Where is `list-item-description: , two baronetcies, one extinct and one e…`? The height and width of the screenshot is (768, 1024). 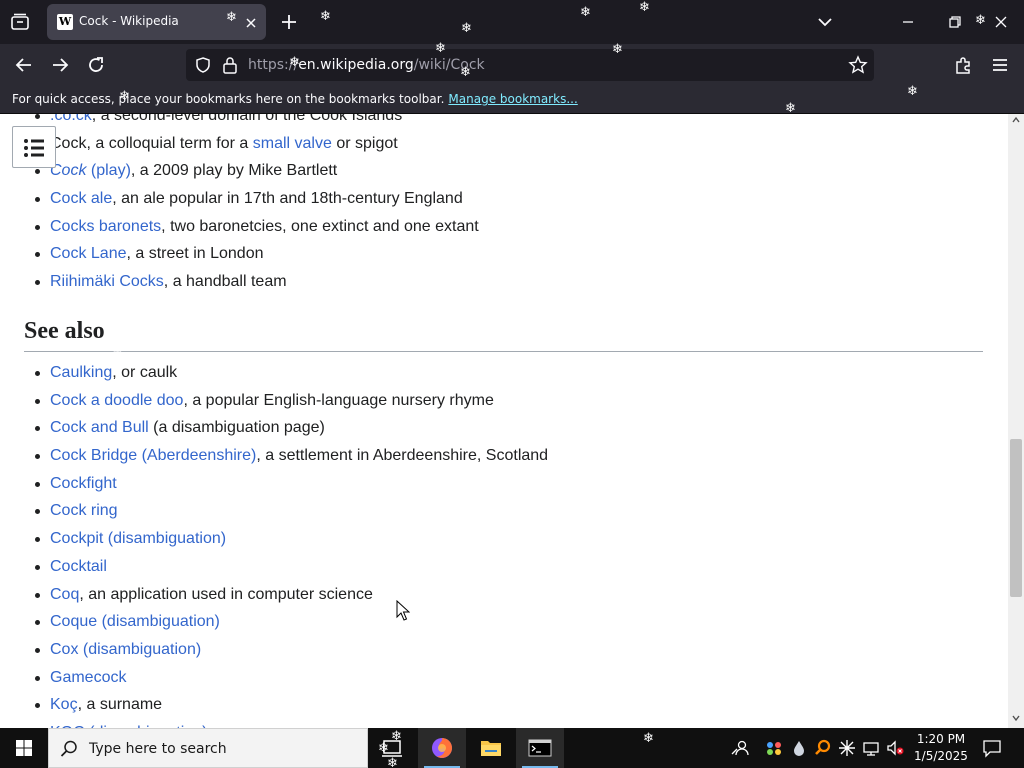
list-item-description: , two baronetcies, one extinct and one e… is located at coordinates (320, 226).